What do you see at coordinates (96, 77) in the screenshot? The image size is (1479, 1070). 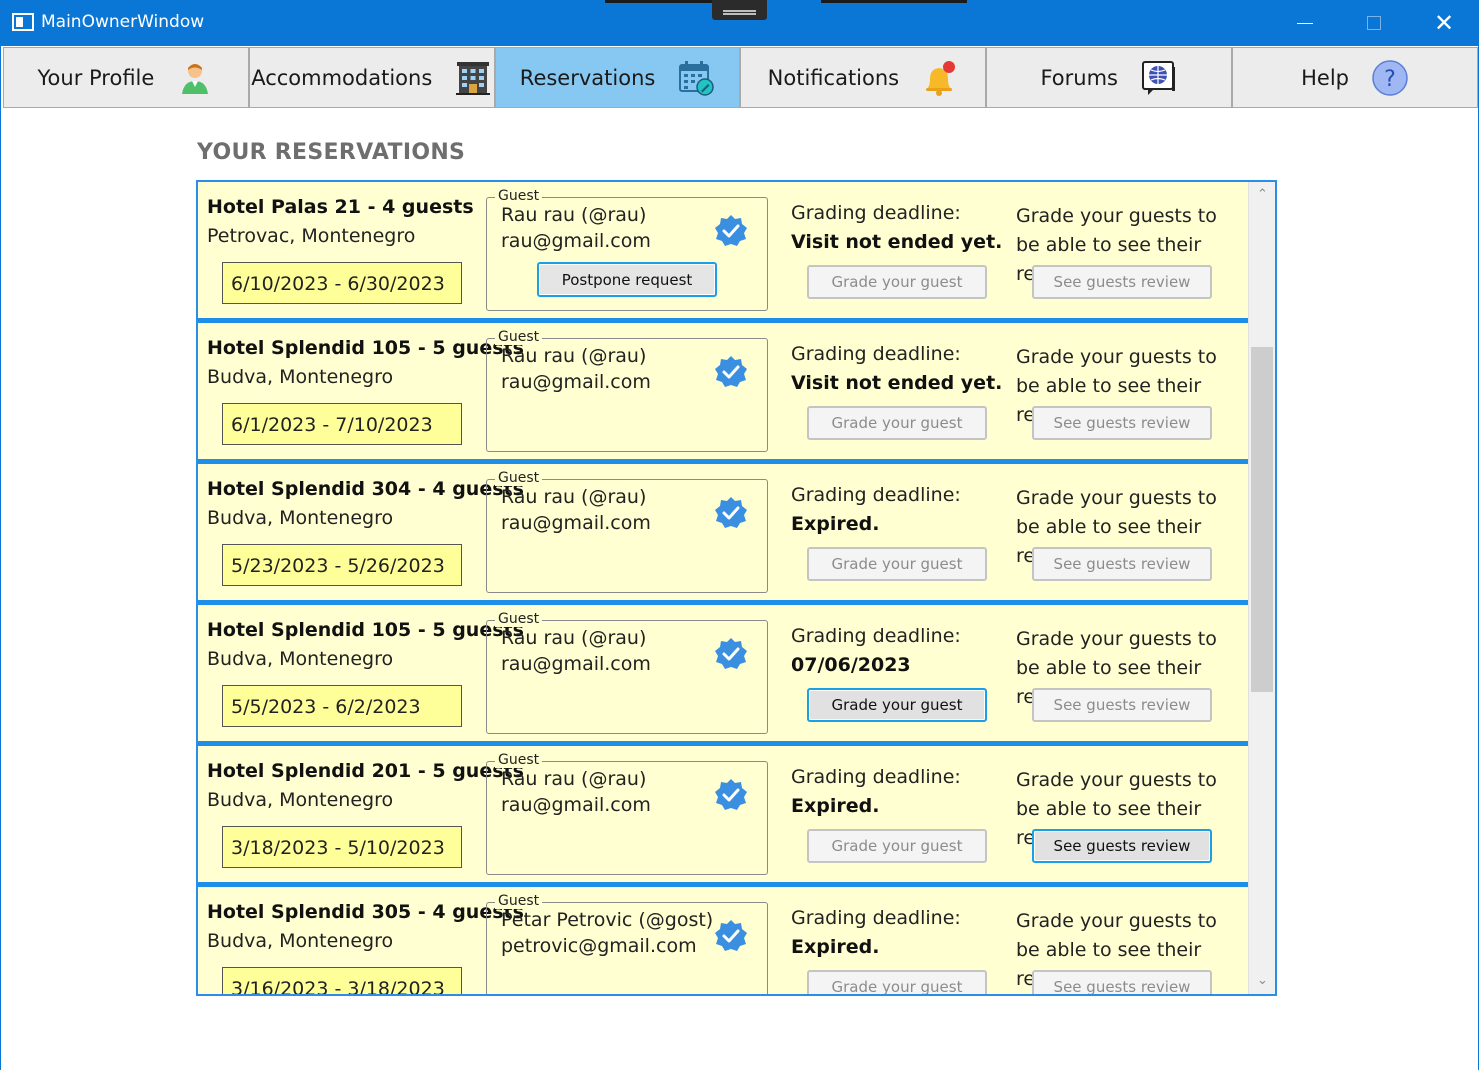 I see `tab-label: Your Profile` at bounding box center [96, 77].